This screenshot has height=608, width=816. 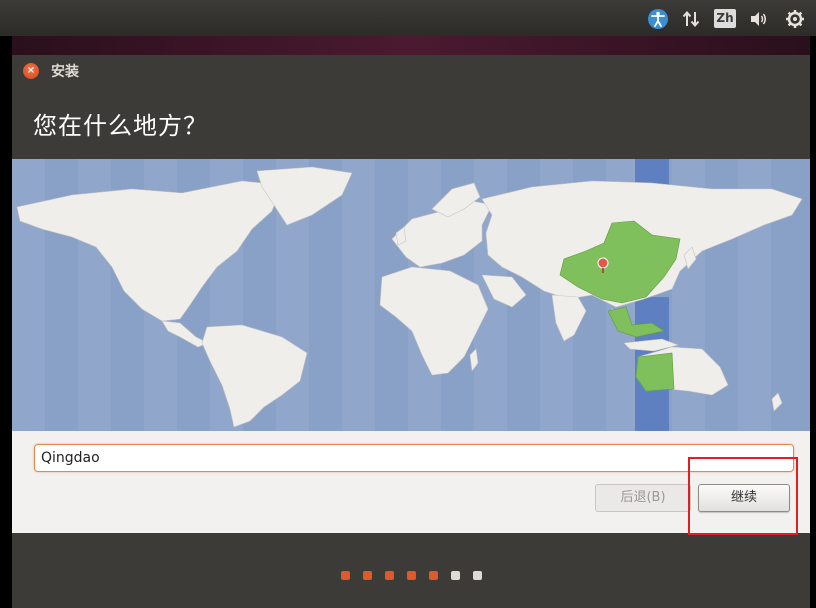 I want to click on install-progress, so click(x=411, y=577).